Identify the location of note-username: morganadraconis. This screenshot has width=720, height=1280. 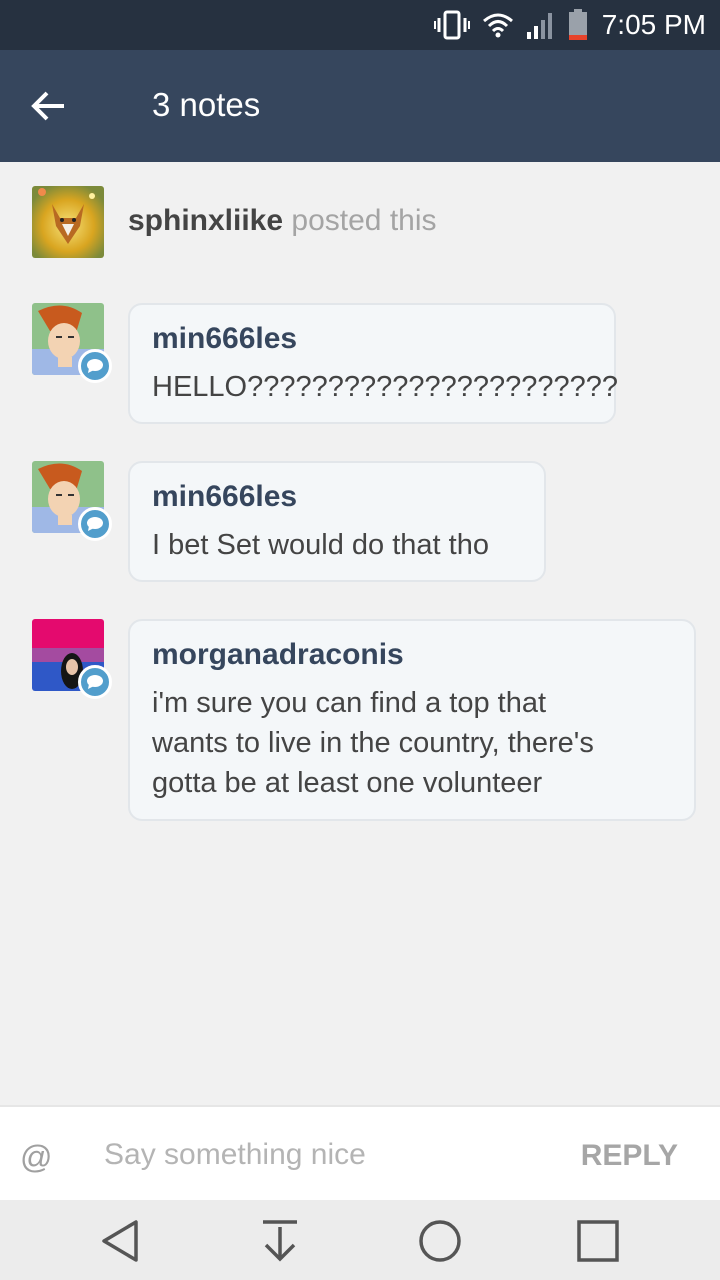
(412, 655).